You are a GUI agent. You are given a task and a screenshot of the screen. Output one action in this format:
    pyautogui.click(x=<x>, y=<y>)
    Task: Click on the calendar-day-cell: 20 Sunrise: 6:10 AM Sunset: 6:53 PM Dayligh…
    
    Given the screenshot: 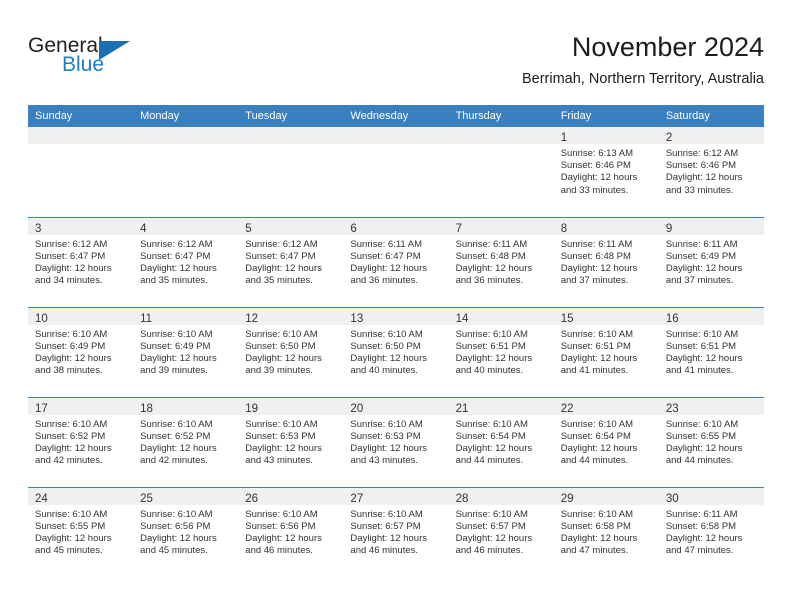 What is the action you would take?
    pyautogui.click(x=396, y=442)
    